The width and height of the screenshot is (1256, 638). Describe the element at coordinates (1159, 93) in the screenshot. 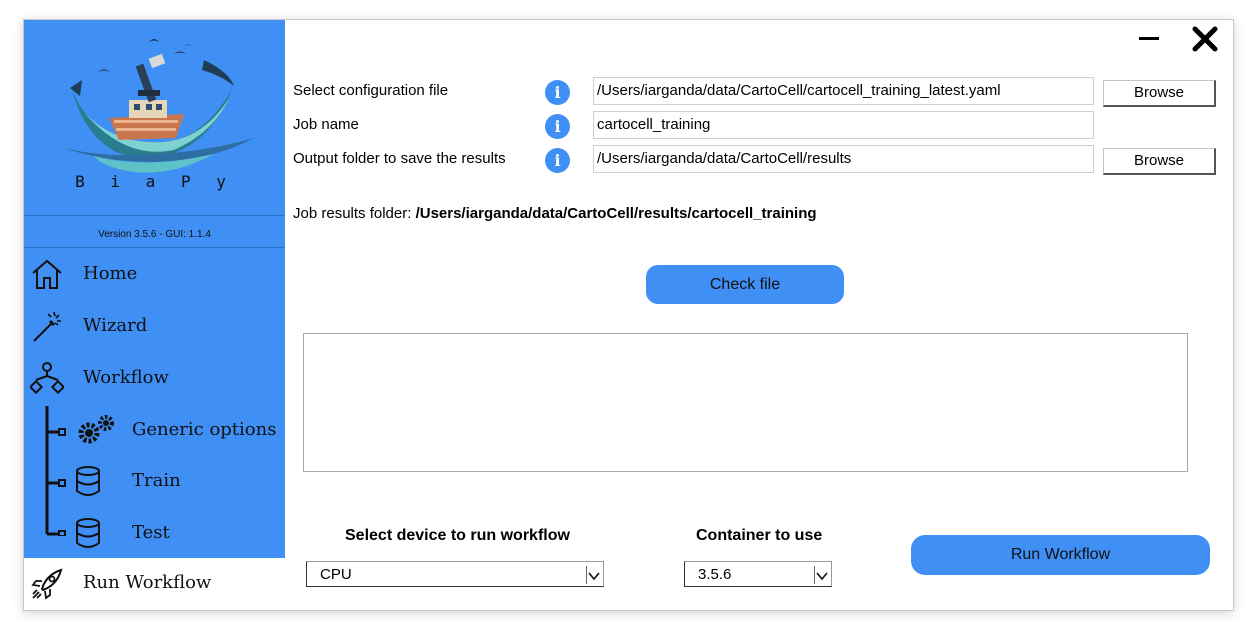

I see `config-browse-button: Browse` at that location.